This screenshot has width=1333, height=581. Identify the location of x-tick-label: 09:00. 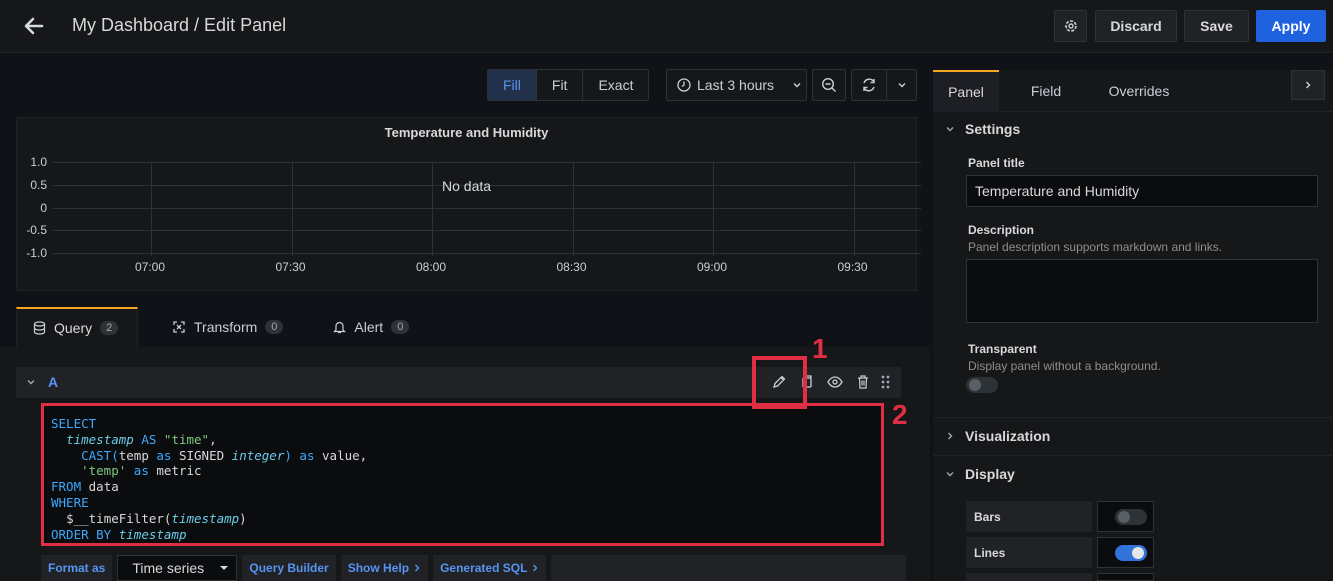
(712, 267).